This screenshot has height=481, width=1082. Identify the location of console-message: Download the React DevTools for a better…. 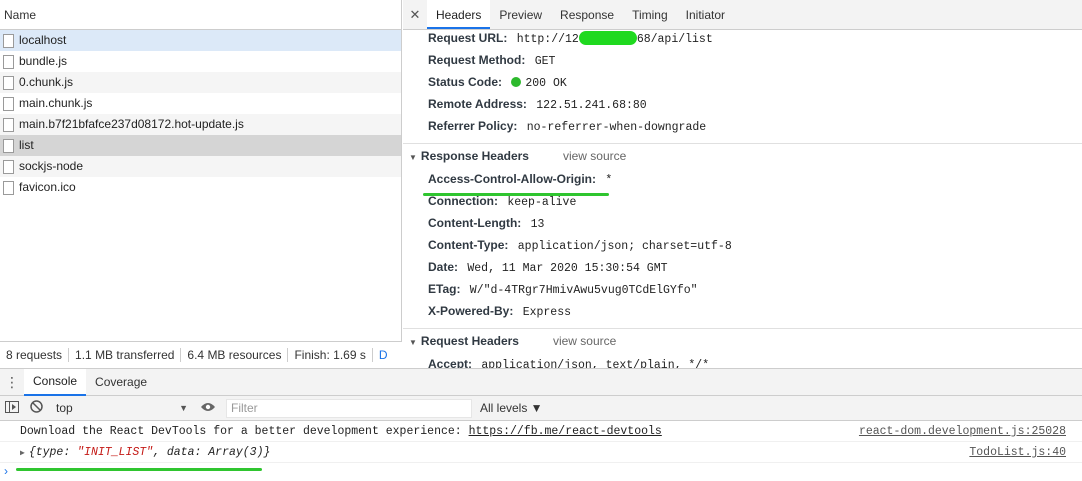
(541, 431).